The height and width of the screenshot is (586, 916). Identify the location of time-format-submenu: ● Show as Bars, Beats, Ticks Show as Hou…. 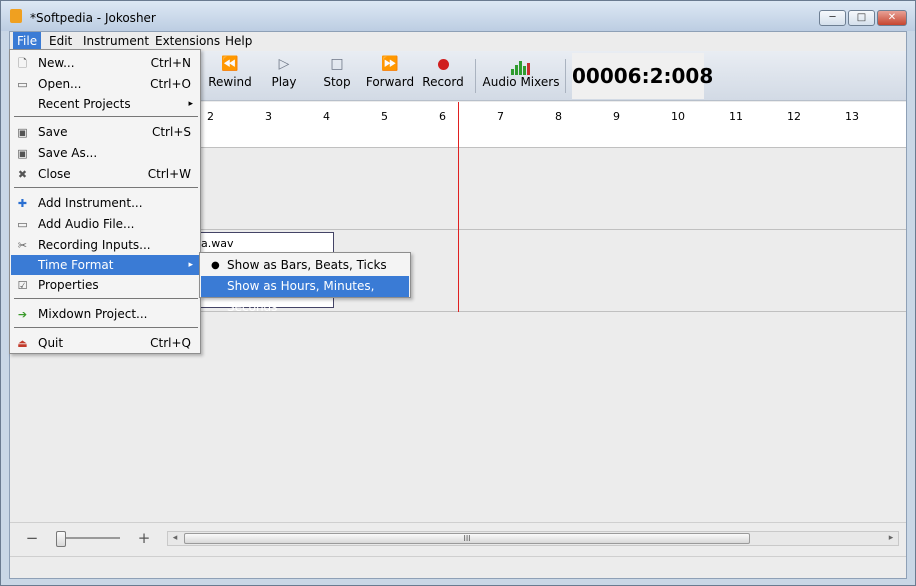
(305, 283).